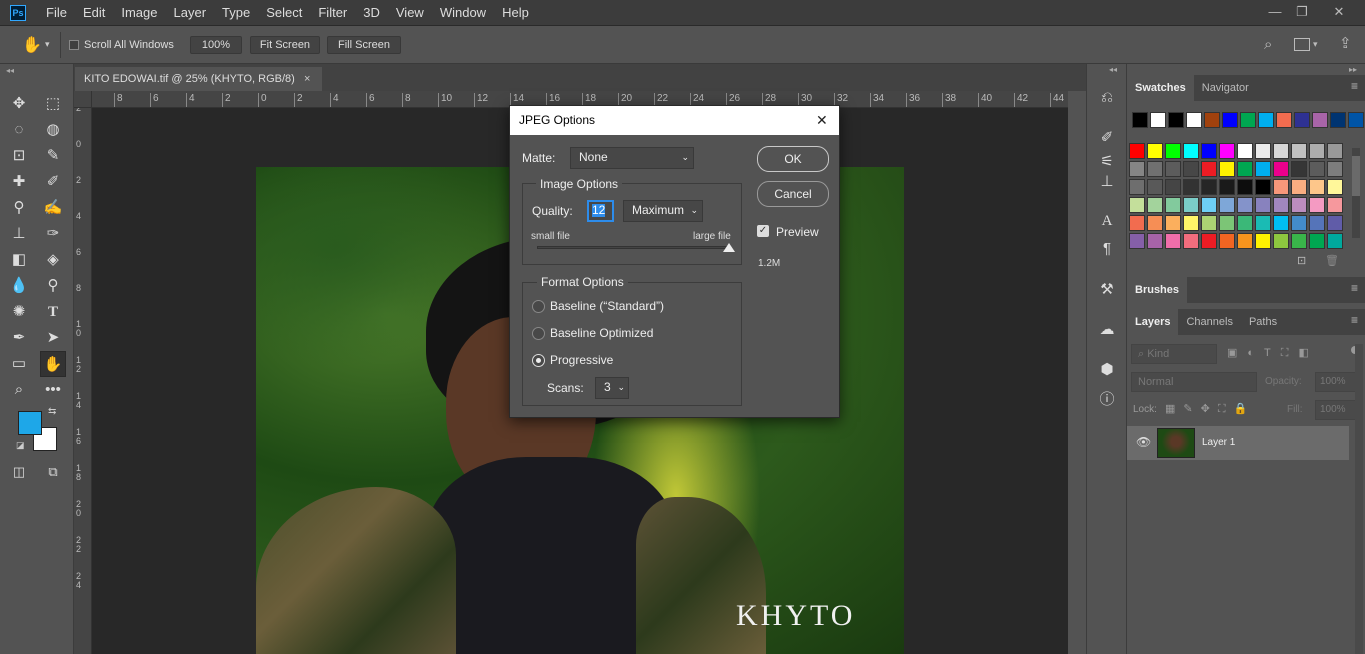 Image resolution: width=1365 pixels, height=654 pixels. Describe the element at coordinates (19, 234) in the screenshot. I see `stamp-icon: ⊥` at that location.